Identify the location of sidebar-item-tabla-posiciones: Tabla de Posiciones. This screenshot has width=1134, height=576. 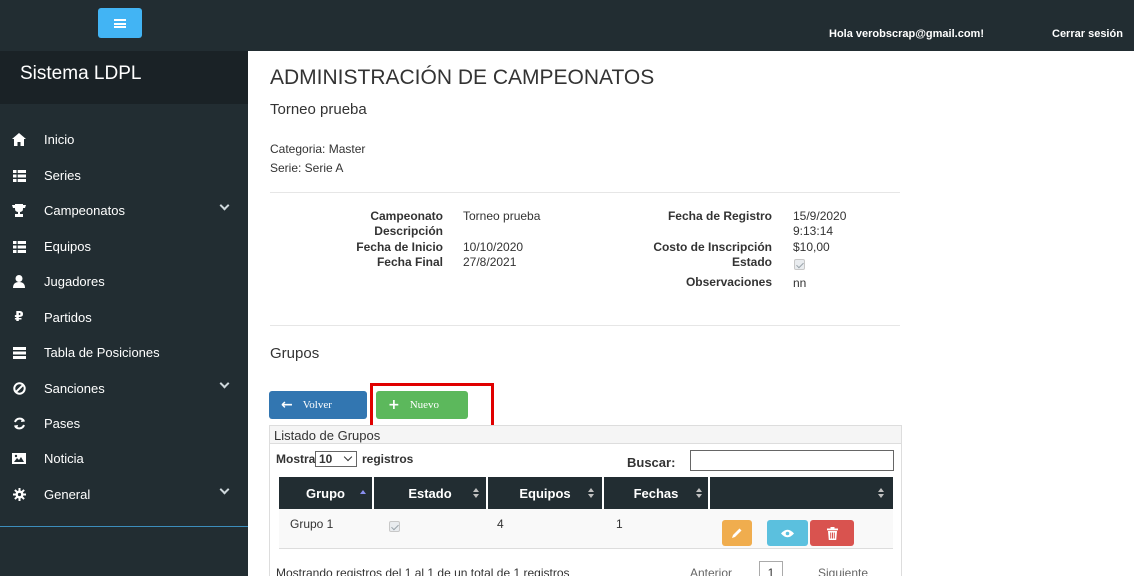
(124, 352).